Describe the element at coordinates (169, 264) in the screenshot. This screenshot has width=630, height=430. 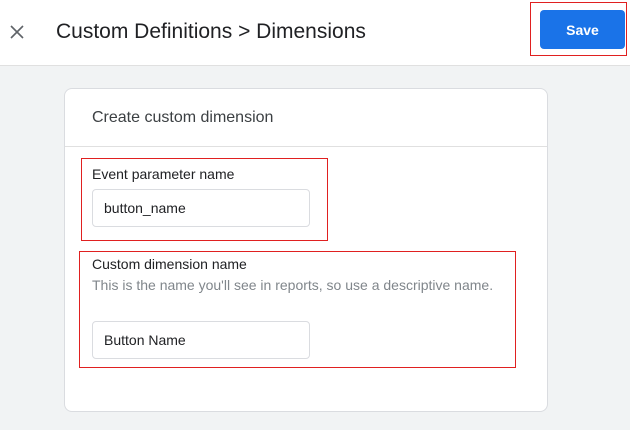
I see `dimension-name-label: Custom dimension name` at that location.